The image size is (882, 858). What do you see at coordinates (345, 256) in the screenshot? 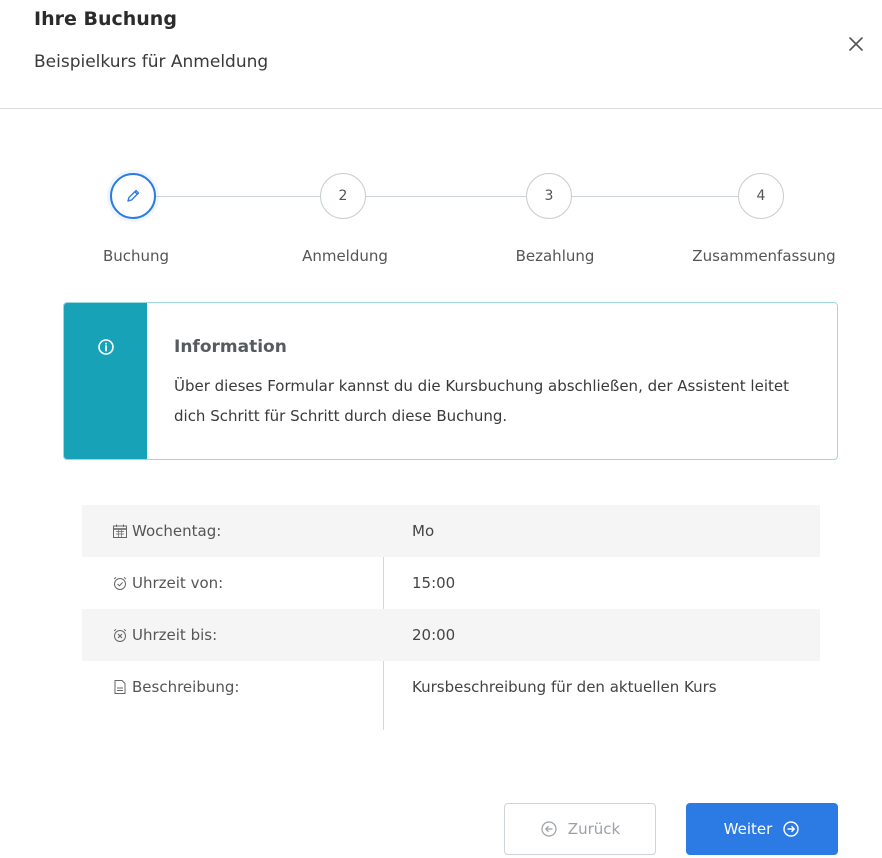
I see `step-2-label: Anmeldung` at bounding box center [345, 256].